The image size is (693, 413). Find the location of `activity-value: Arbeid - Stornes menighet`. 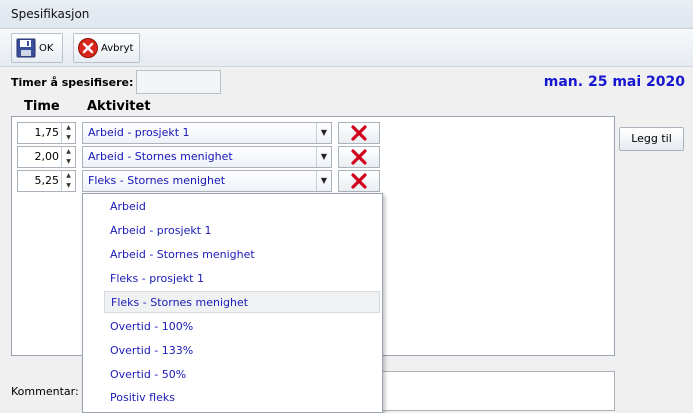

activity-value: Arbeid - Stornes menighet is located at coordinates (160, 156).